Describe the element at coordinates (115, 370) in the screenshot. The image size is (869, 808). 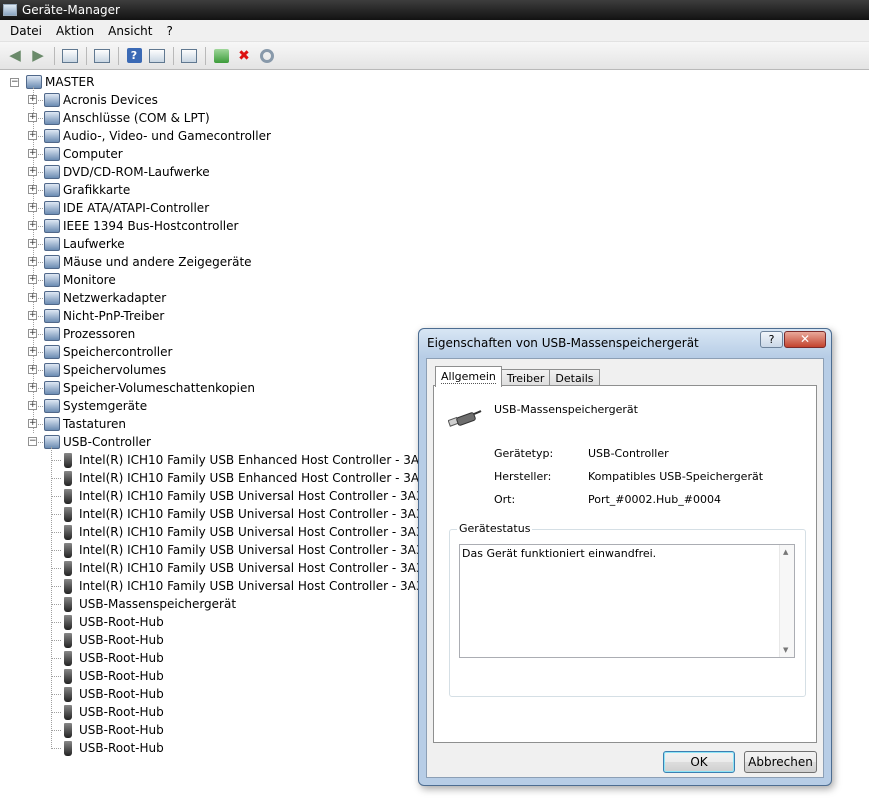
I see `tree-category-label: Speichervolumes` at that location.